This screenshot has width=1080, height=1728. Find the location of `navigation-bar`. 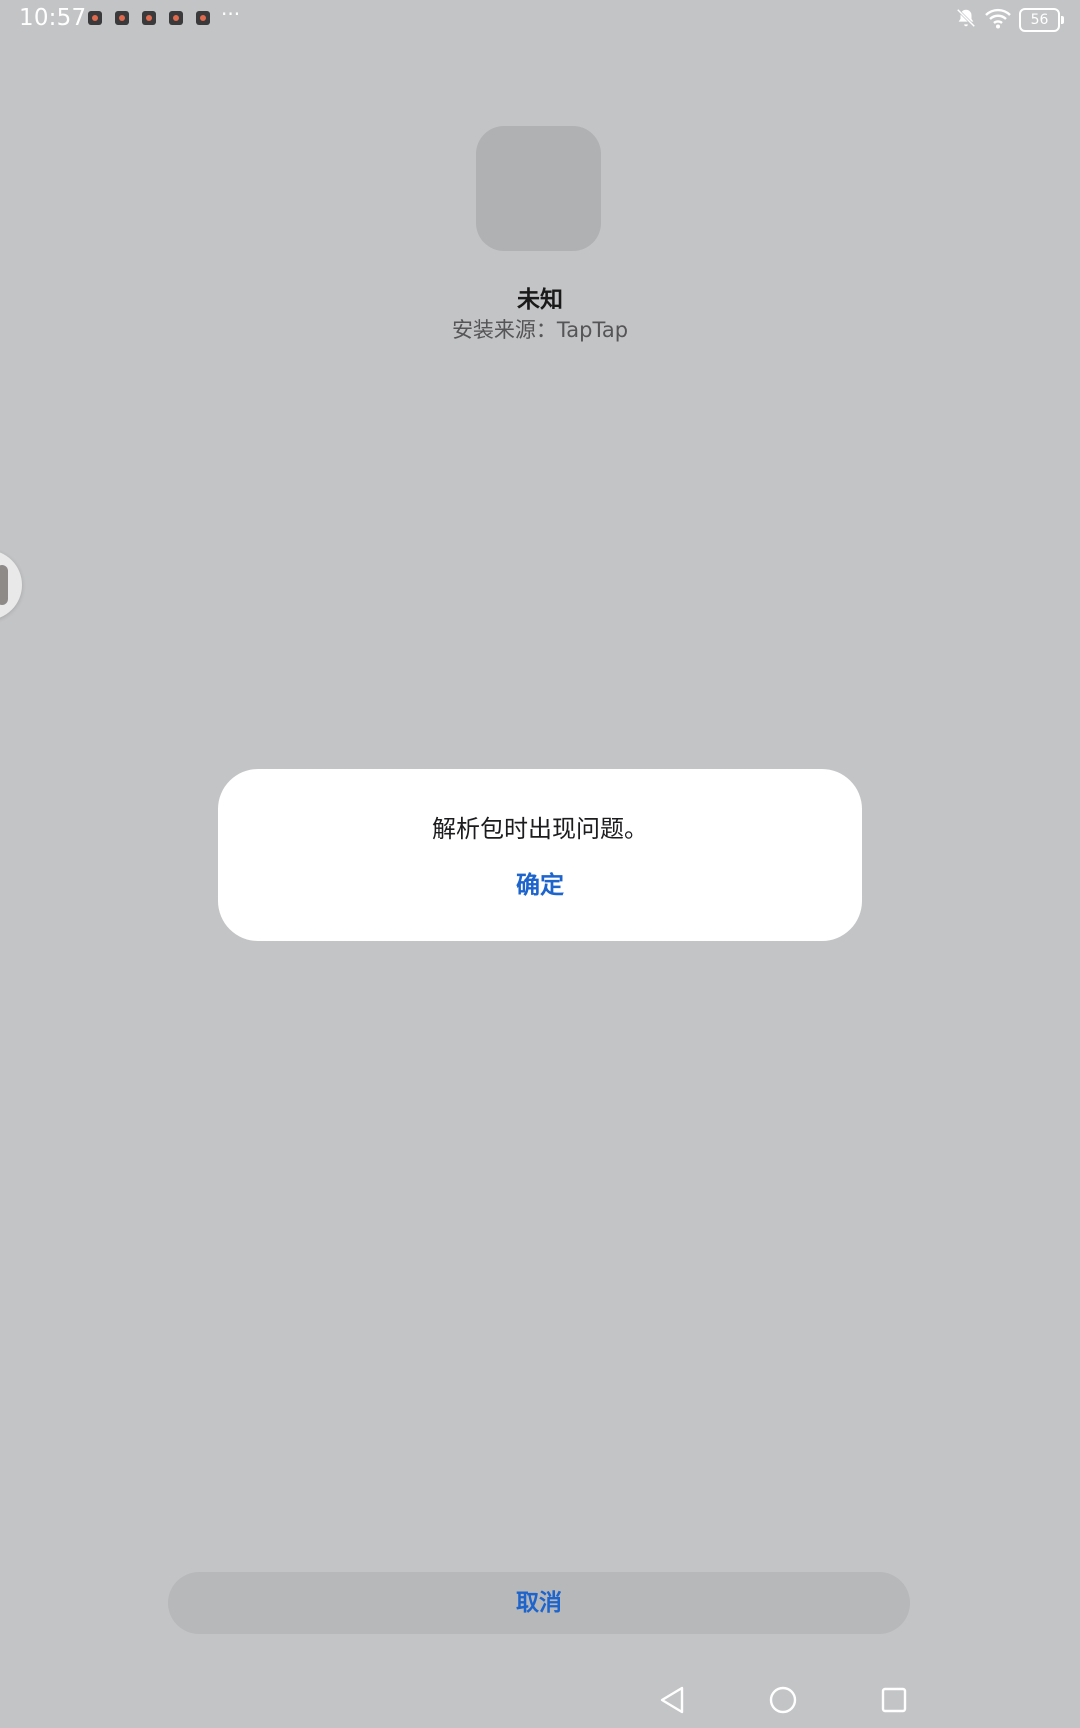

navigation-bar is located at coordinates (540, 1700).